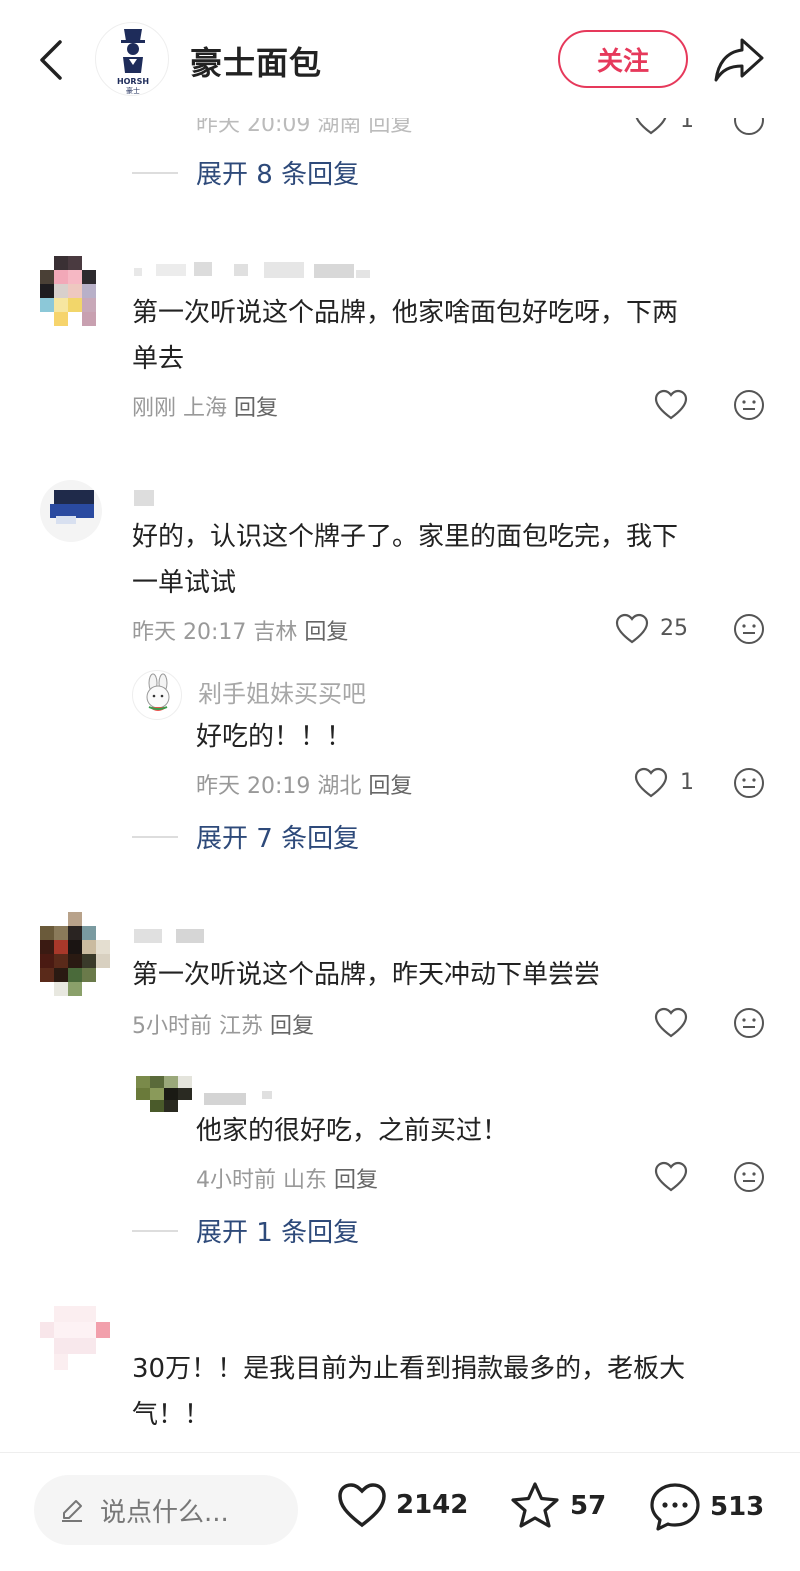 The width and height of the screenshot is (800, 1571). I want to click on favorite-stat: 57, so click(557, 1506).